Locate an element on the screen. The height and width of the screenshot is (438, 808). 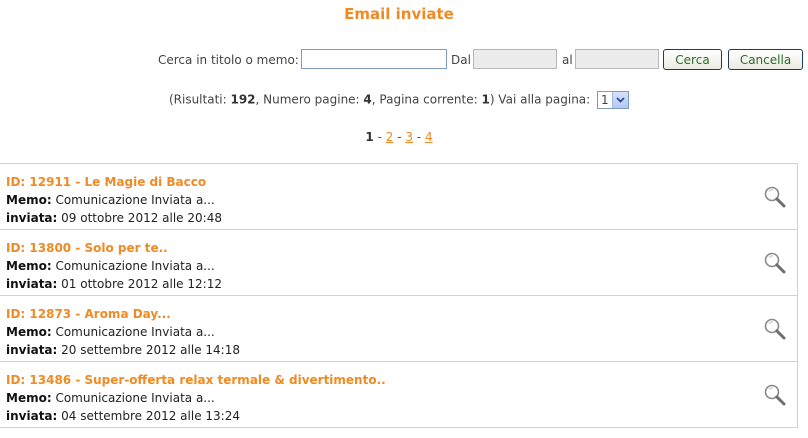
pagination: 1 - 2 - 3 - 4 is located at coordinates (399, 137).